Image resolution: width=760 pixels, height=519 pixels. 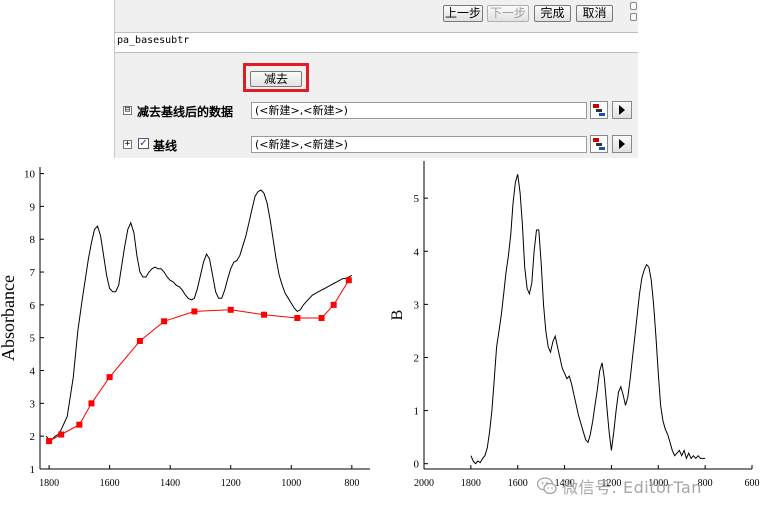 What do you see at coordinates (419, 110) in the screenshot?
I see `output-data-field: (<新建>,<新建>)` at bounding box center [419, 110].